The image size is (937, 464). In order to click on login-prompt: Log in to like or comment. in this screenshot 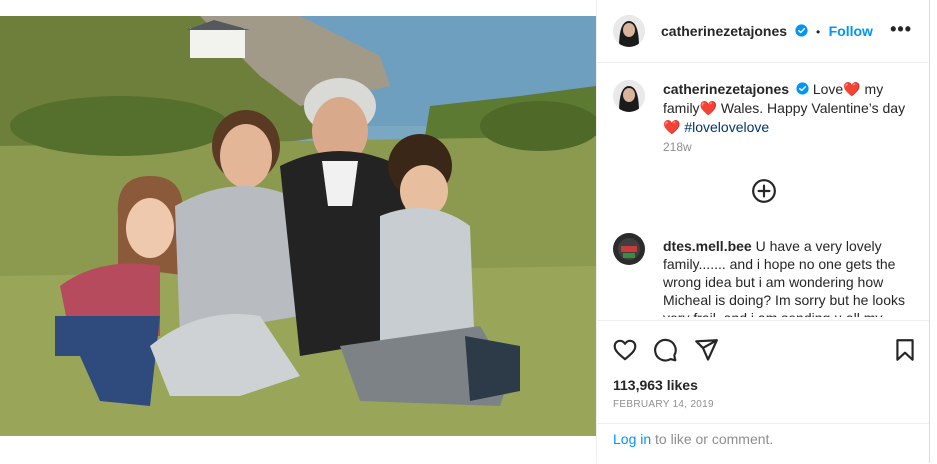, I will do `click(763, 443)`.